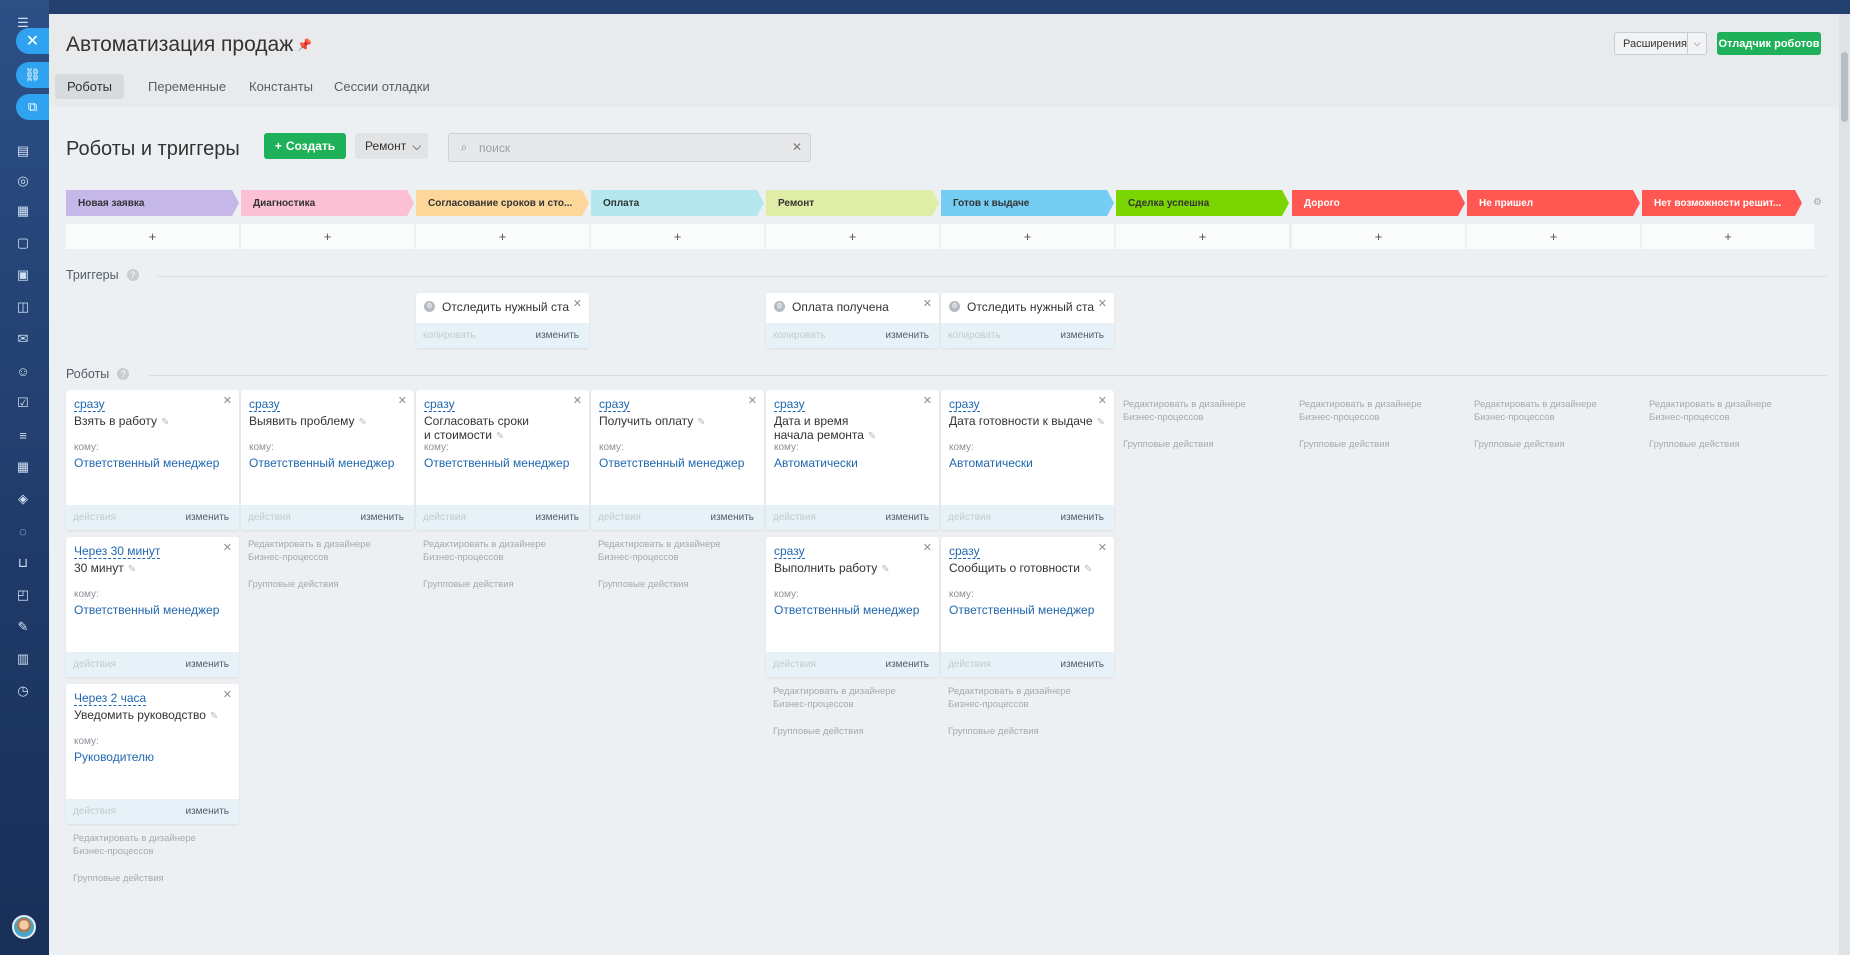 This screenshot has width=1850, height=955. Describe the element at coordinates (23, 211) in the screenshot. I see `calendar-icon: ▦` at that location.